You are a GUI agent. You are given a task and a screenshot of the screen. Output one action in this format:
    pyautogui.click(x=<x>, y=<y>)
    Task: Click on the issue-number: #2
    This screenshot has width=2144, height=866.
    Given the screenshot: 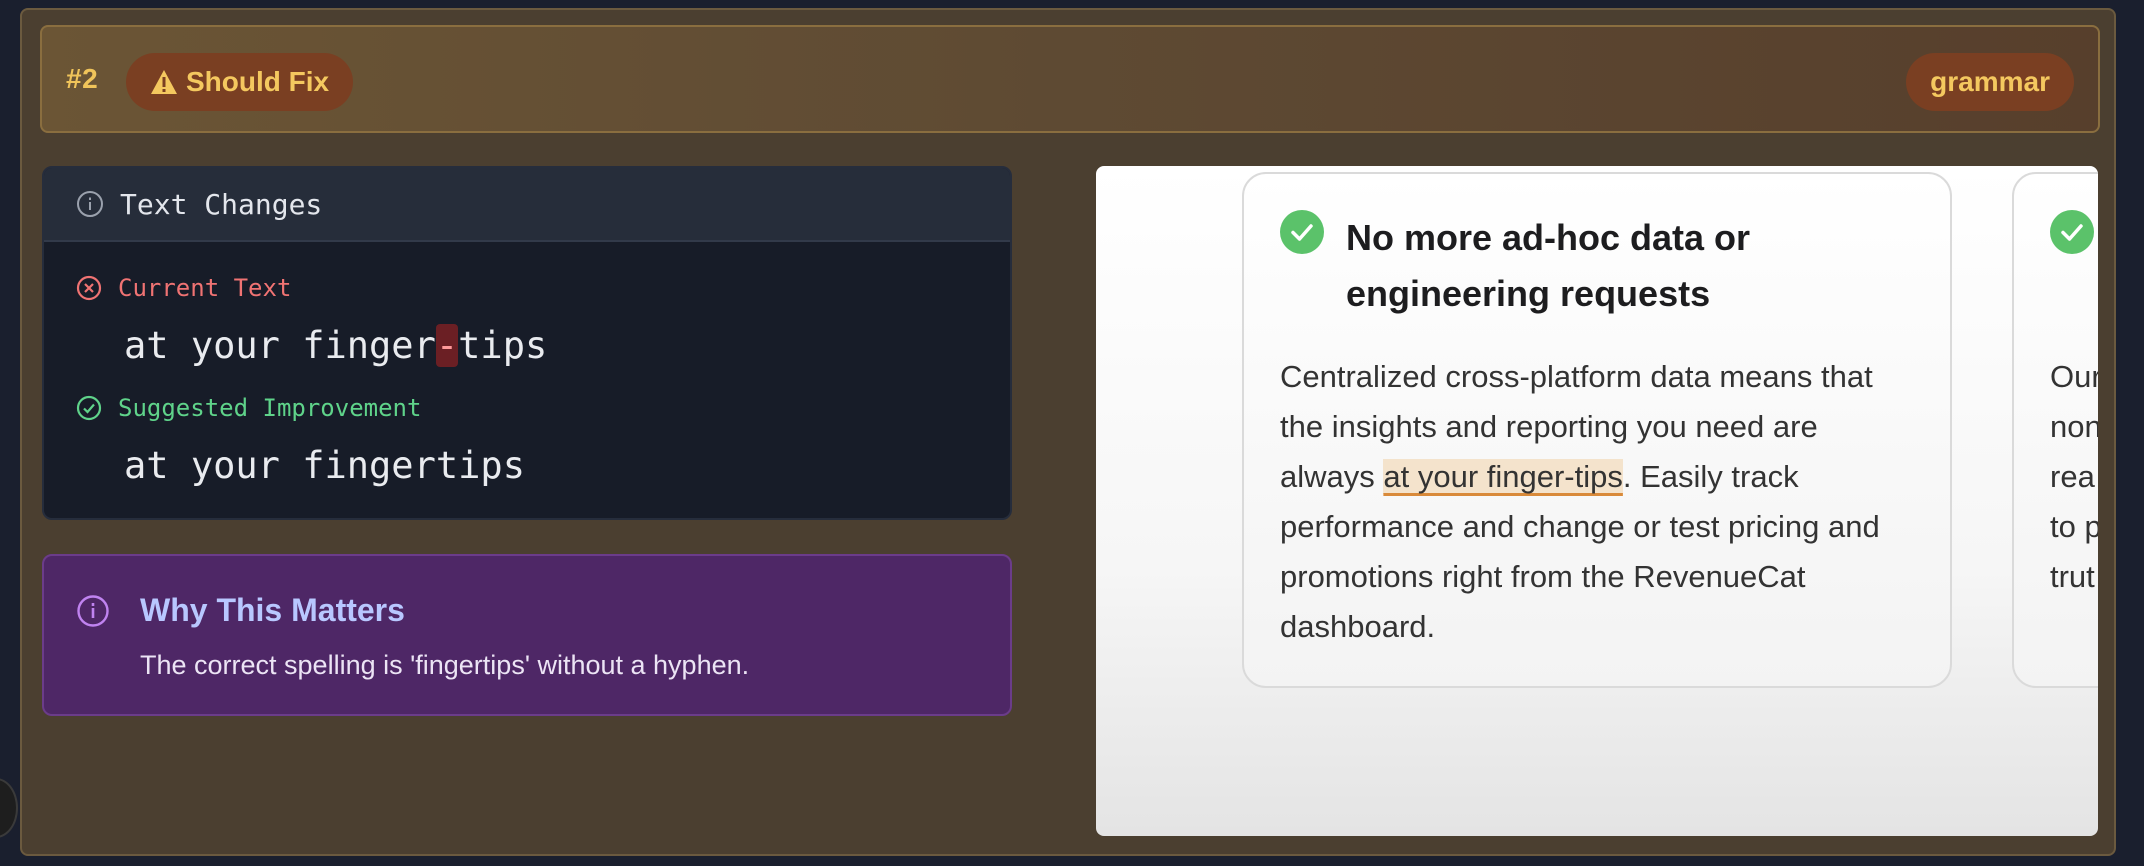 What is the action you would take?
    pyautogui.click(x=82, y=78)
    